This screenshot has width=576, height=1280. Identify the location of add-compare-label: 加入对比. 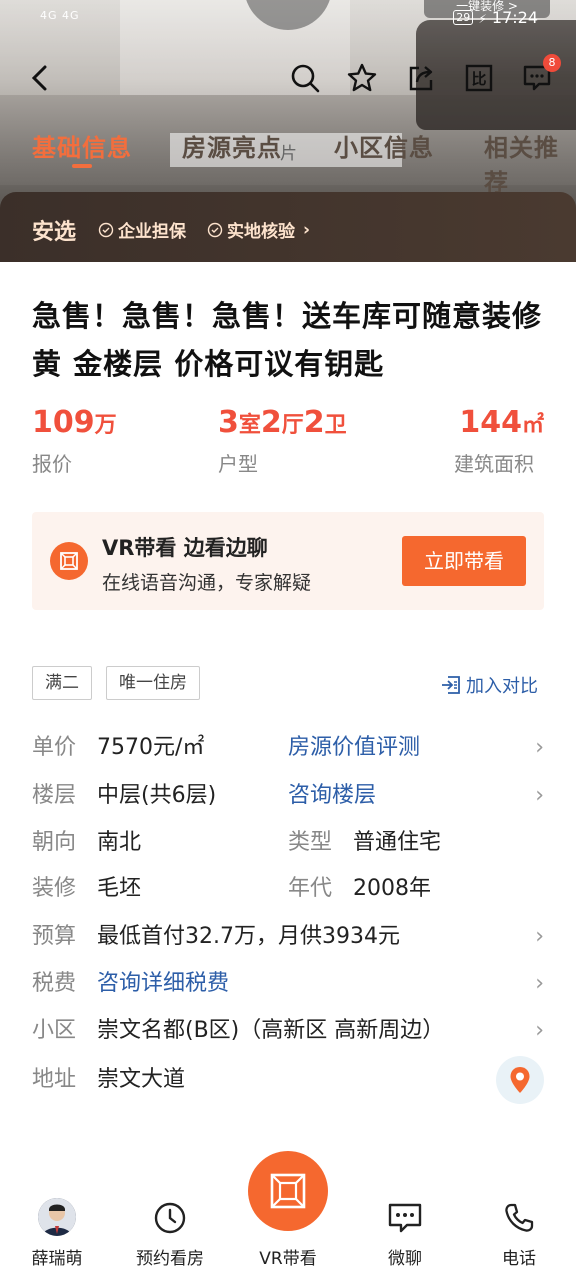
(502, 686).